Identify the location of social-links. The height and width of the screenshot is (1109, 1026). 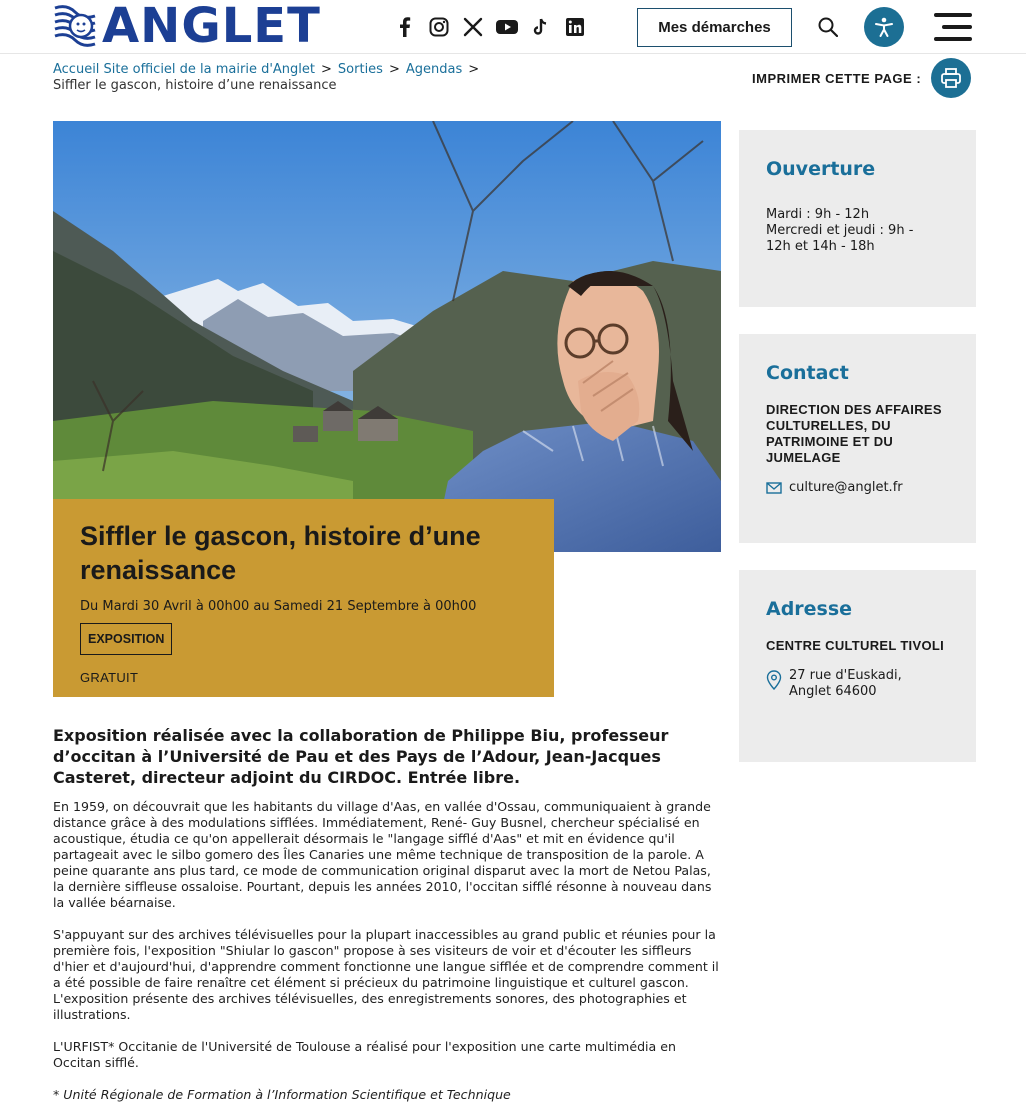
(490, 27).